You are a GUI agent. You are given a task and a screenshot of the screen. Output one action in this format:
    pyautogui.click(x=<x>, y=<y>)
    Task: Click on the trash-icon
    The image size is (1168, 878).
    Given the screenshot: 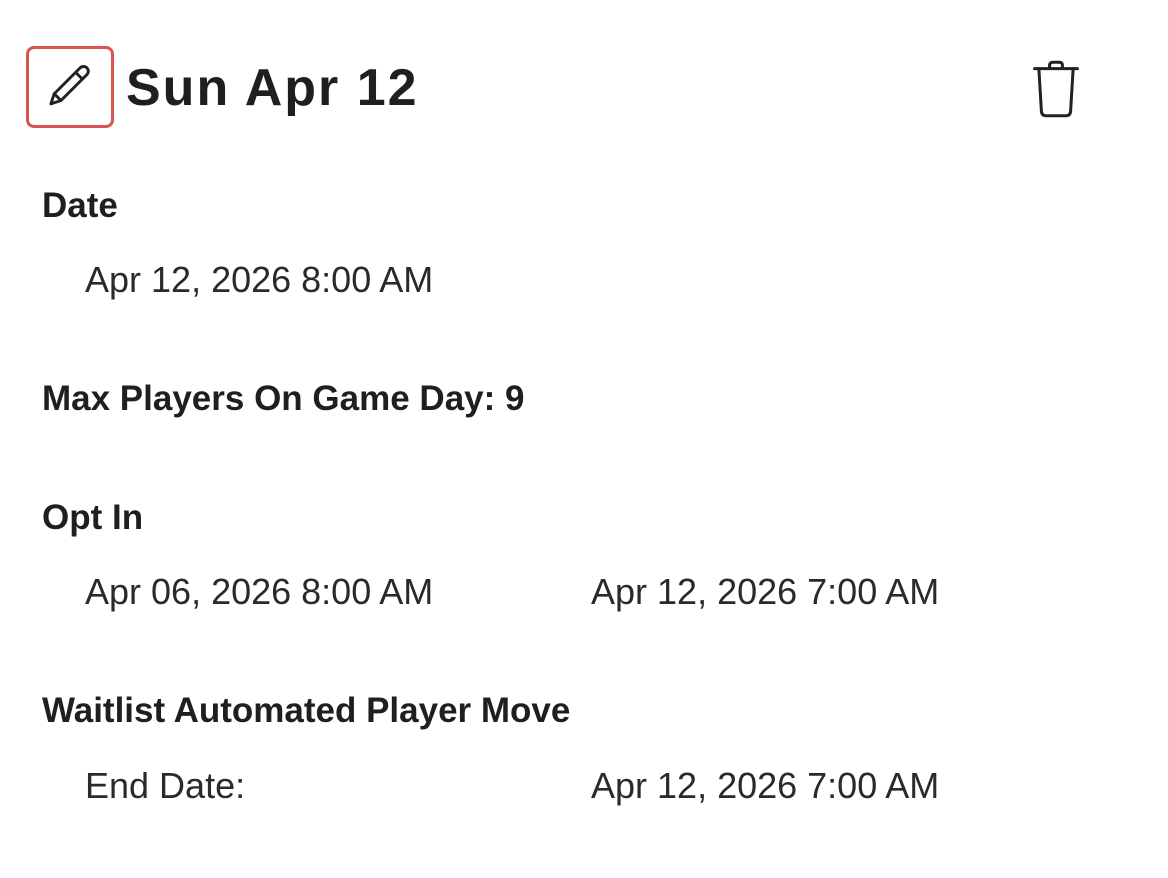 What is the action you would take?
    pyautogui.click(x=1056, y=89)
    